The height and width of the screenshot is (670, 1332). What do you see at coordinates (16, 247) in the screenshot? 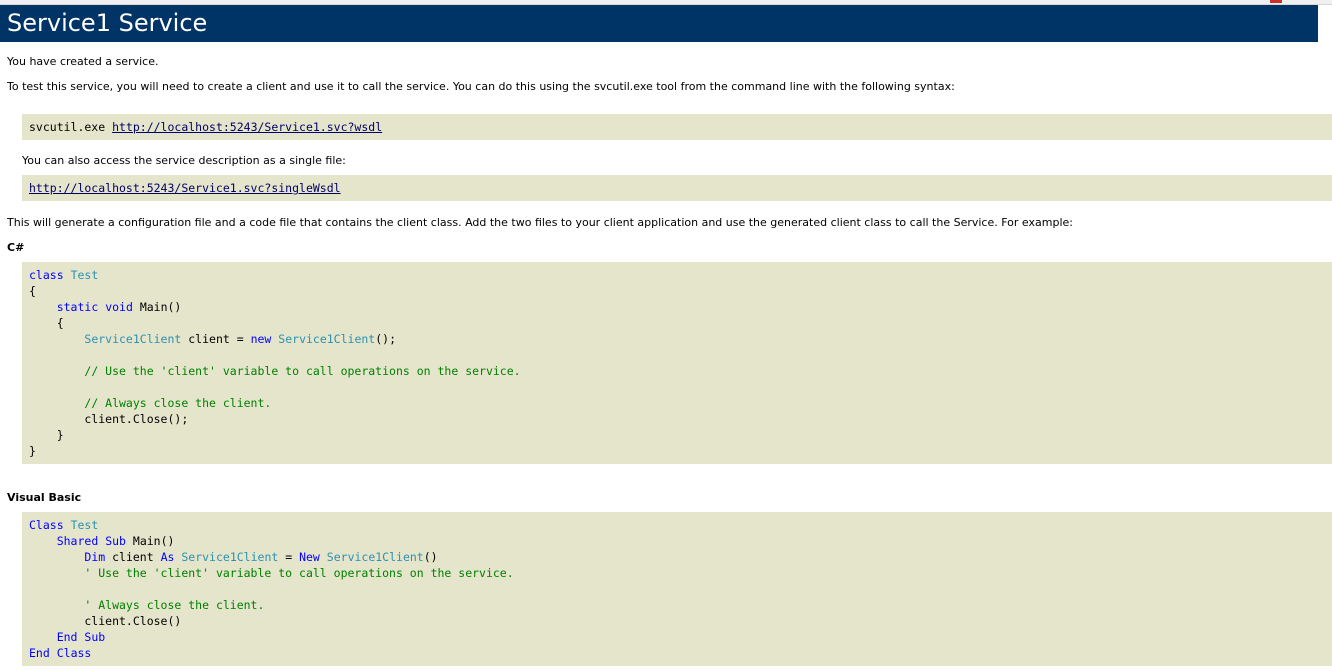
I see `csharp-heading: C#` at bounding box center [16, 247].